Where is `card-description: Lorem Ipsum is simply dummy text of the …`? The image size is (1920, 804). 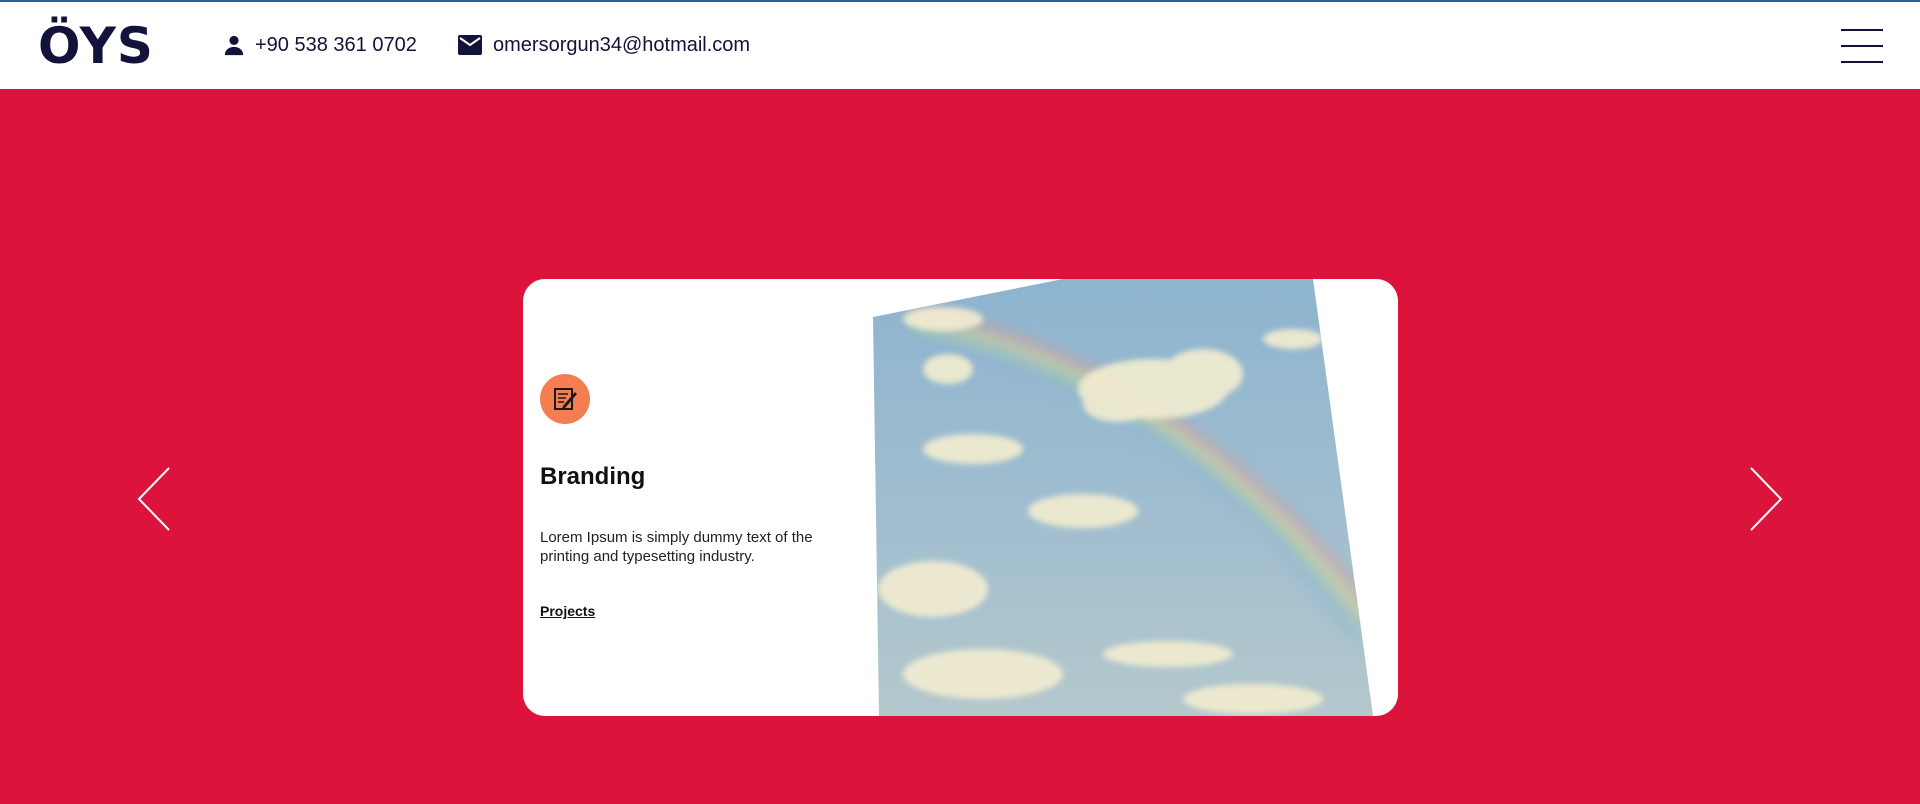
card-description: Lorem Ipsum is simply dummy text of the … is located at coordinates (676, 547).